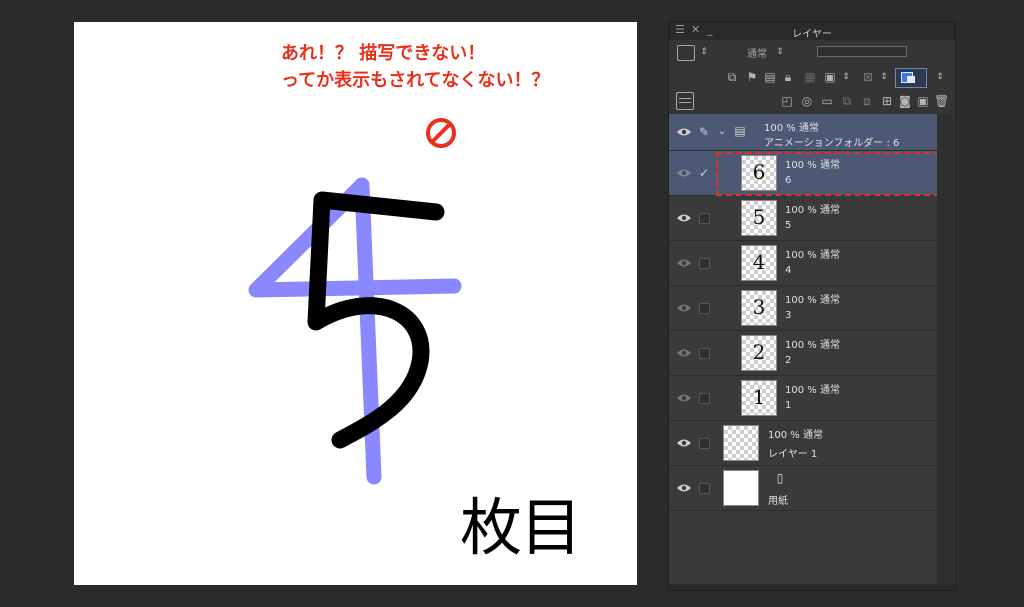 This screenshot has height=607, width=1024. I want to click on selection-highlight, so click(828, 174).